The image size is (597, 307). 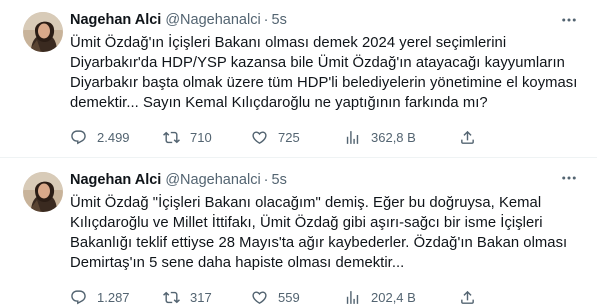 I want to click on retweet-count: 710, so click(x=201, y=137).